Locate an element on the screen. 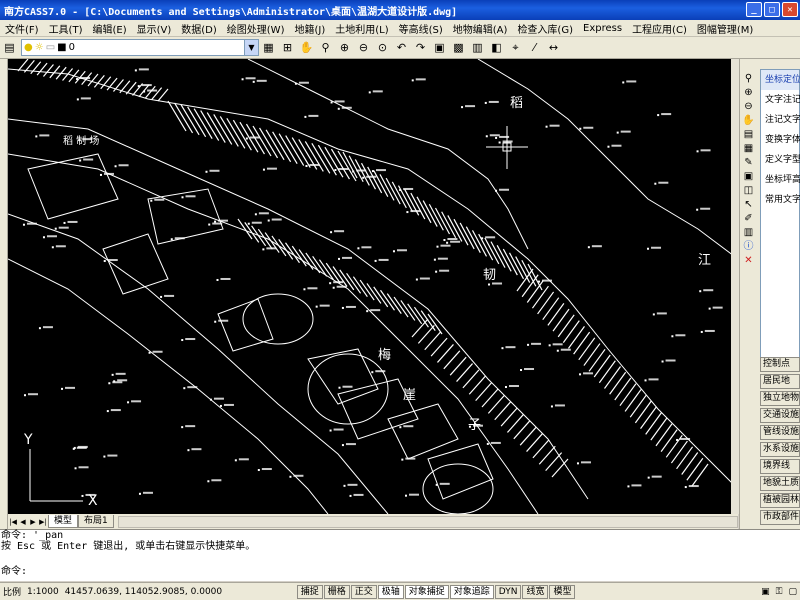  osnap-toggle: 对象捕捉 is located at coordinates (426, 591).